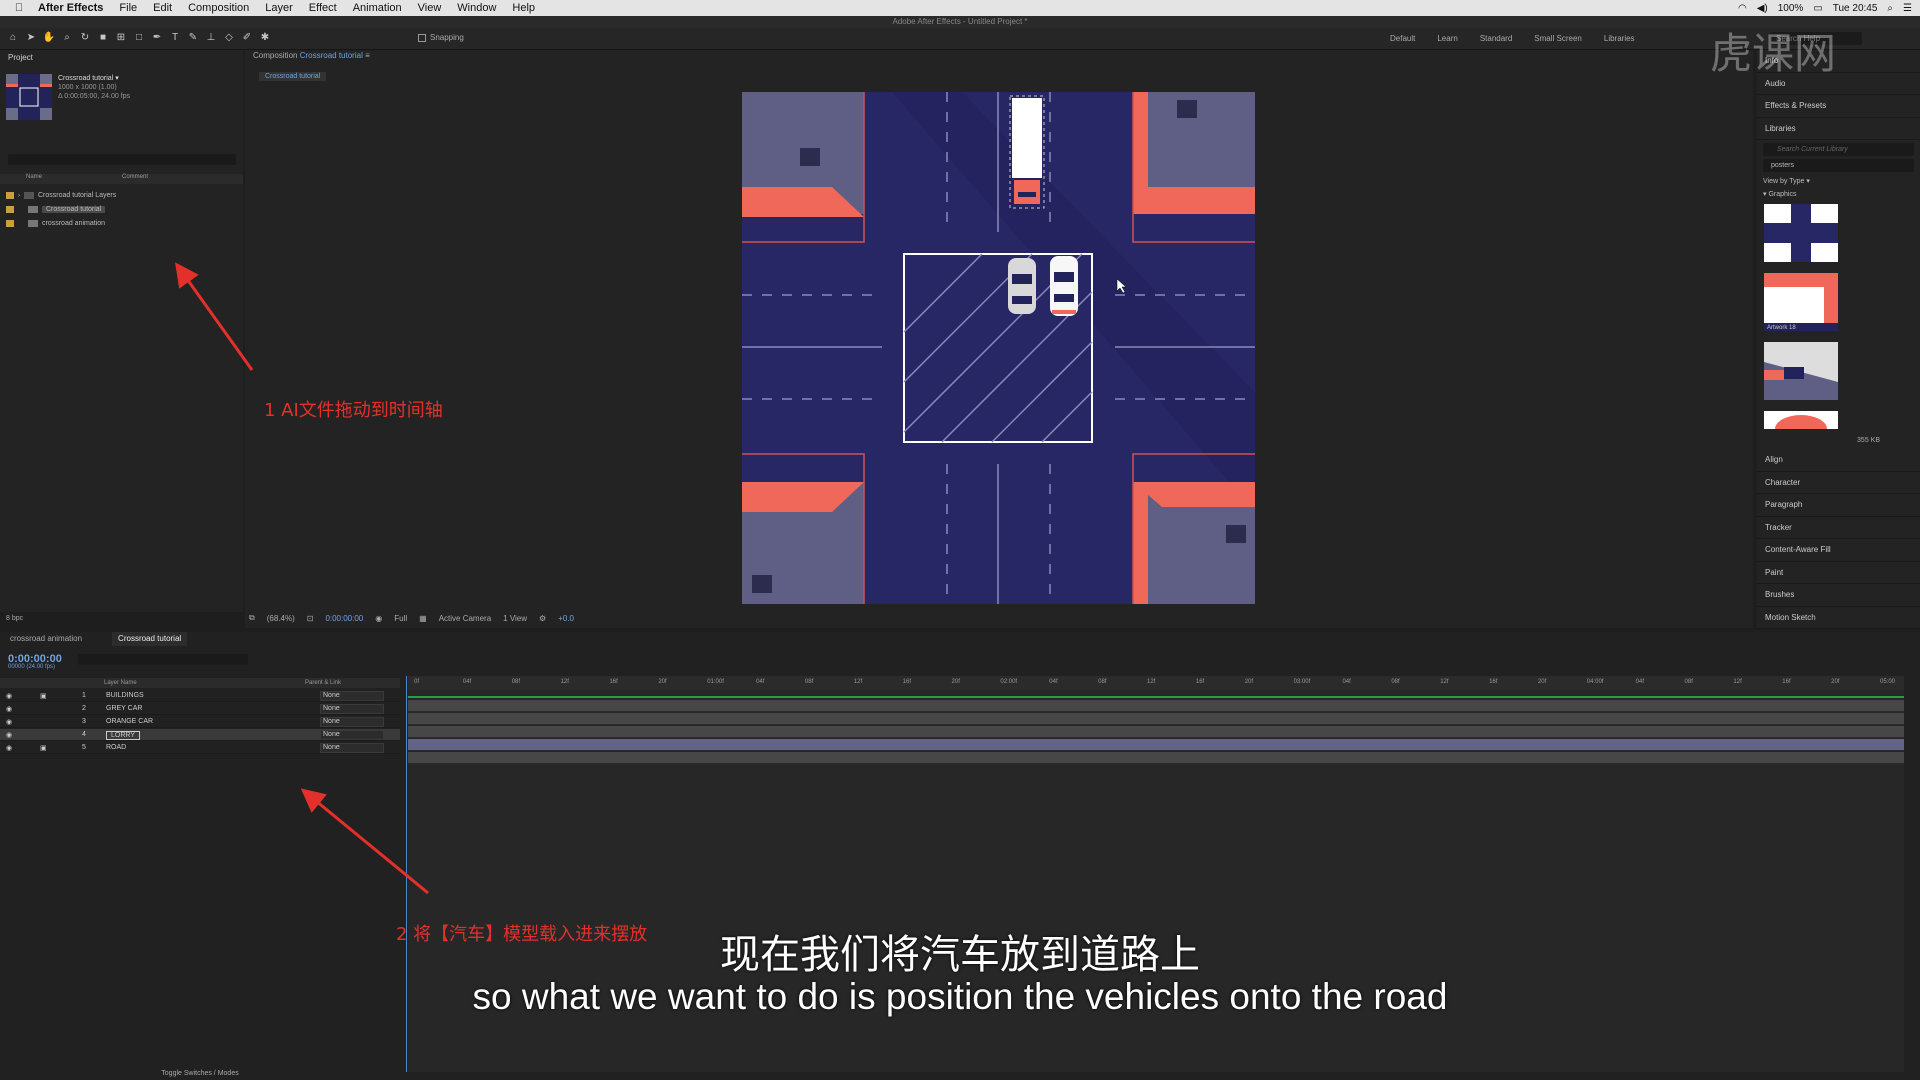 Image resolution: width=1920 pixels, height=1080 pixels. What do you see at coordinates (998, 348) in the screenshot?
I see `comp-viewer-canvas` at bounding box center [998, 348].